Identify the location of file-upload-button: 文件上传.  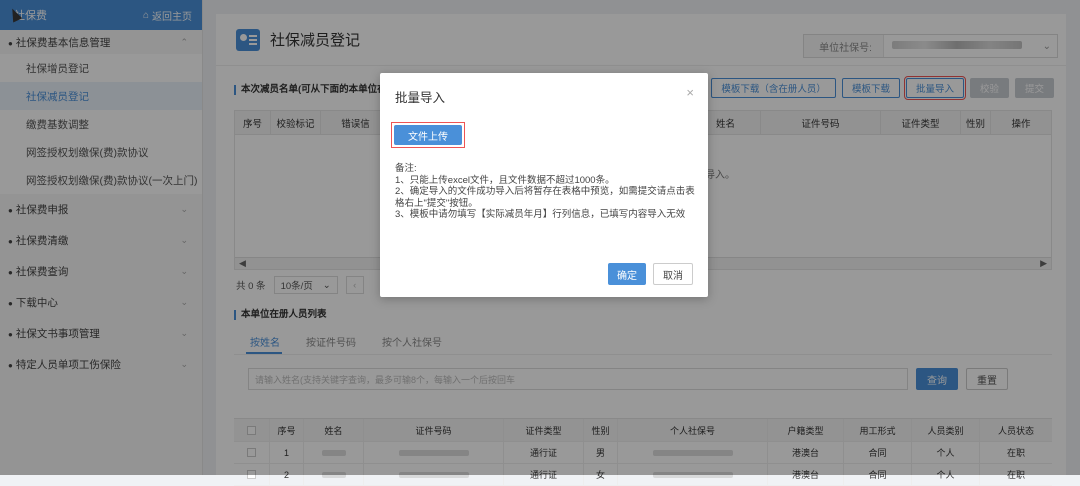
(428, 135).